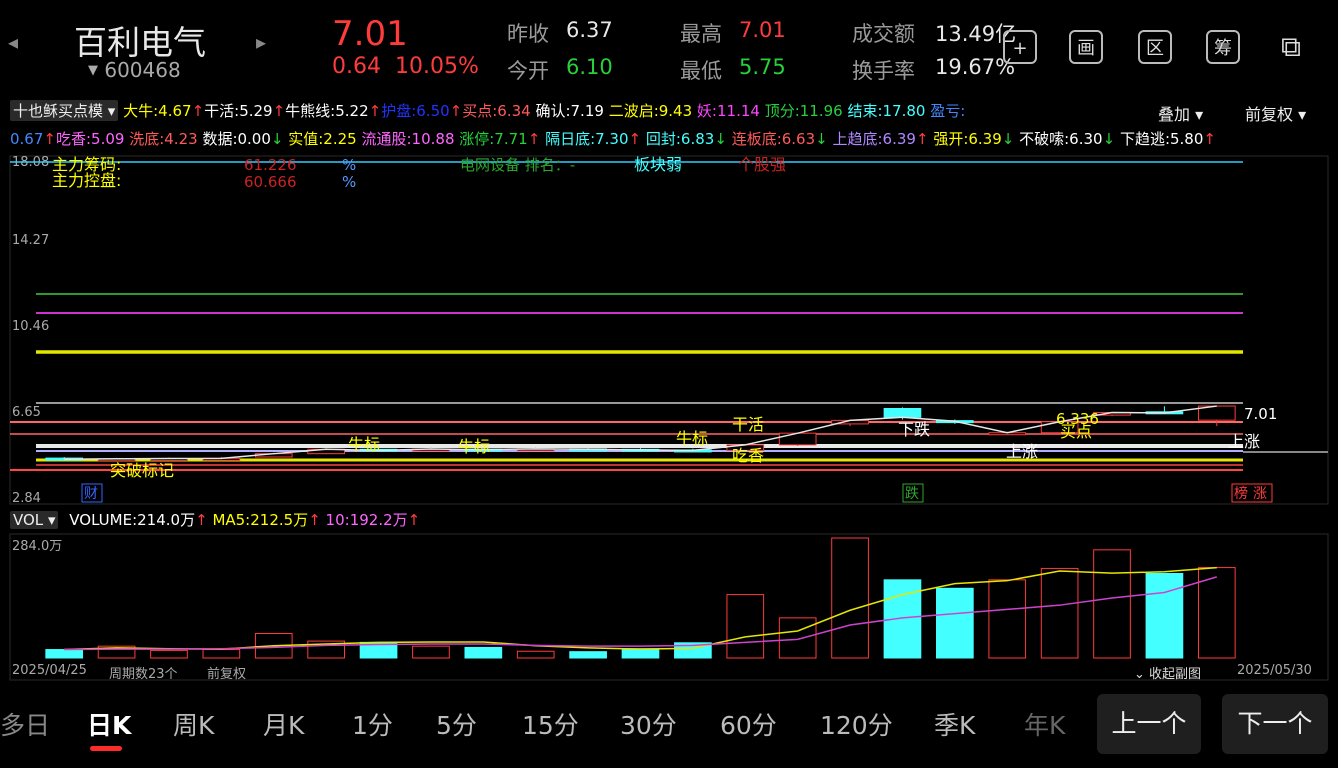 This screenshot has width=1338, height=768. What do you see at coordinates (658, 164) in the screenshot?
I see `sector-weak: 板块弱` at bounding box center [658, 164].